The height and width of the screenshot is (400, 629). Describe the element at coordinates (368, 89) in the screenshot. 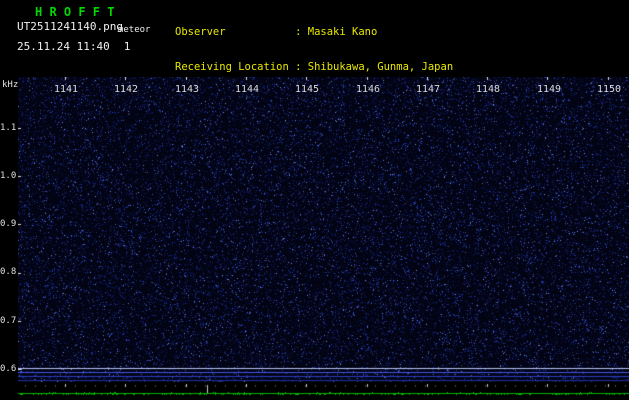

I see `x-tick-1146: 1146` at that location.